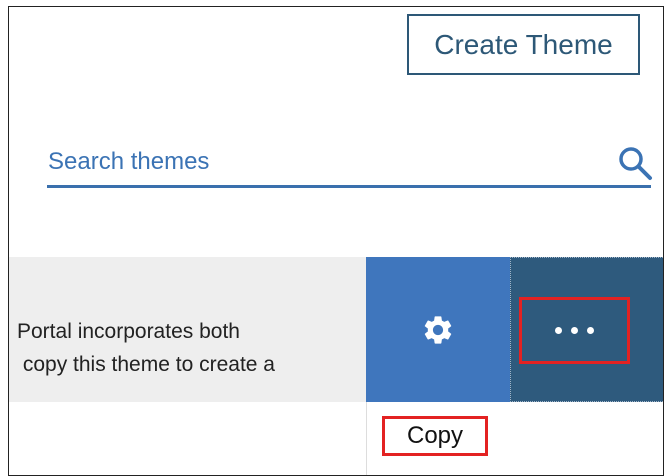 Image resolution: width=671 pixels, height=476 pixels. I want to click on gear-icon, so click(438, 329).